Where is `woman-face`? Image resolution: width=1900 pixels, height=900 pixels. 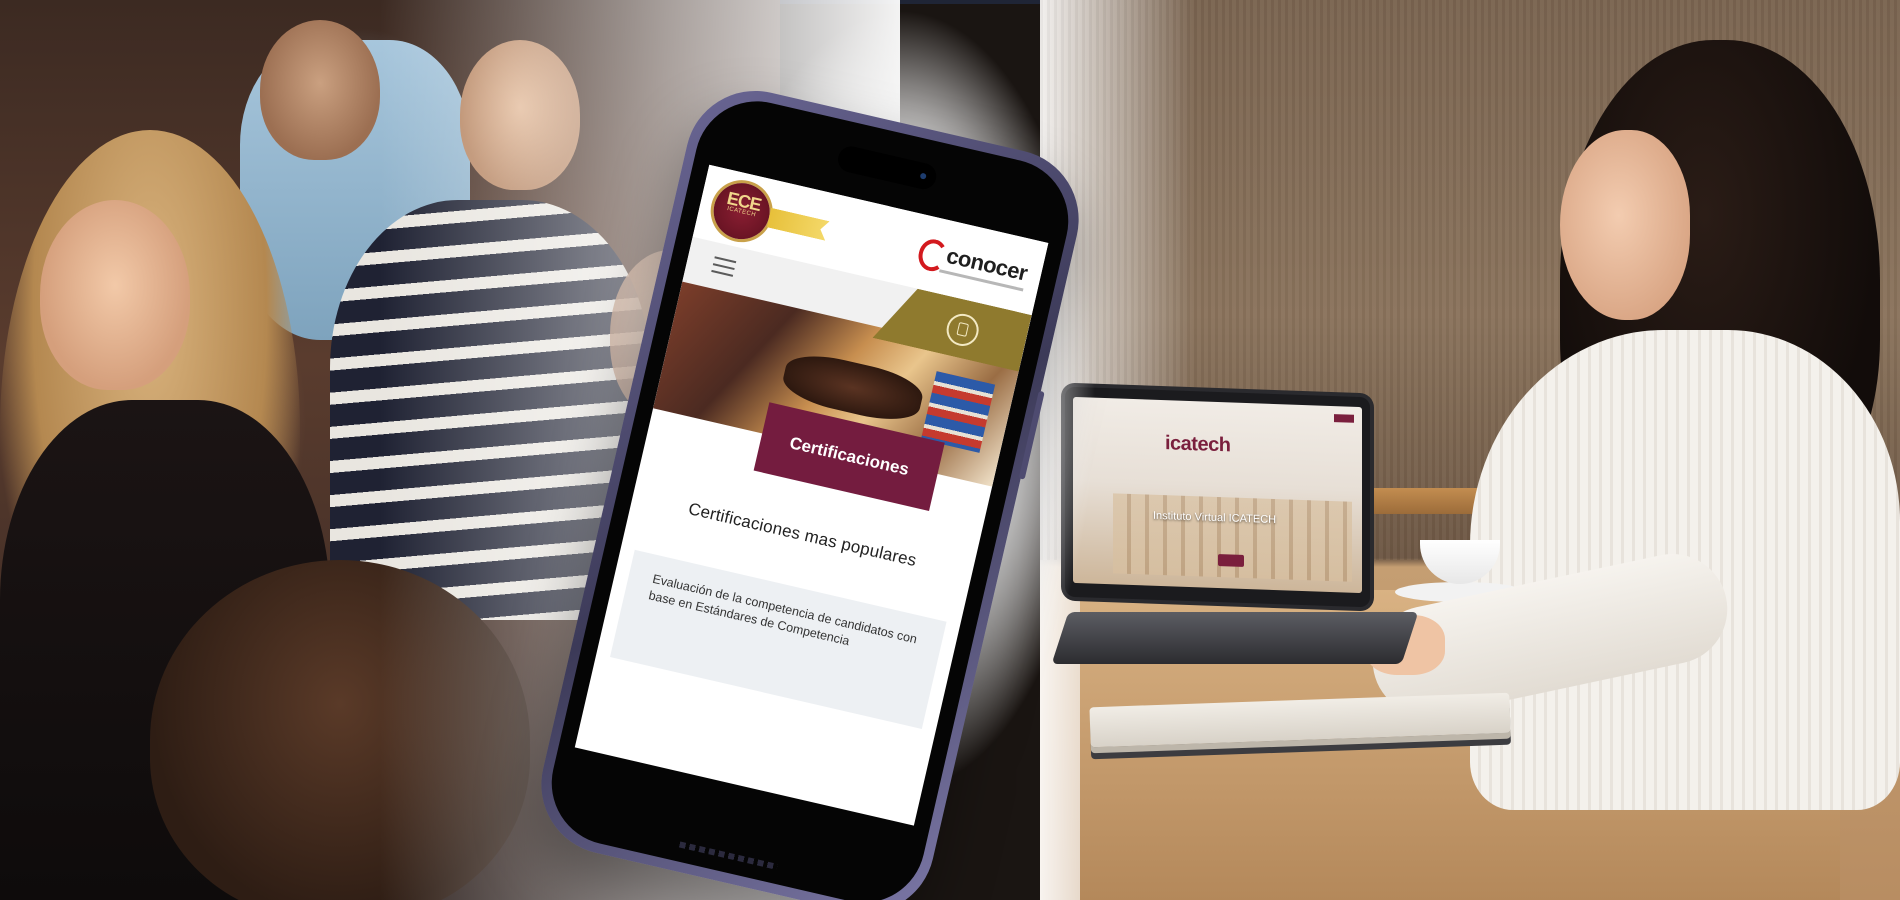
woman-face is located at coordinates (1625, 225).